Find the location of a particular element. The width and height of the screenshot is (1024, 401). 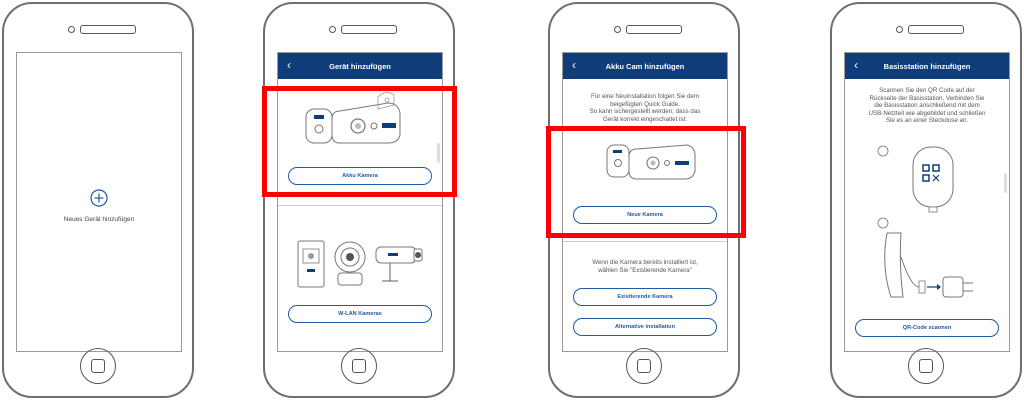

alternative-installation-button: Alternative installation is located at coordinates (645, 327).